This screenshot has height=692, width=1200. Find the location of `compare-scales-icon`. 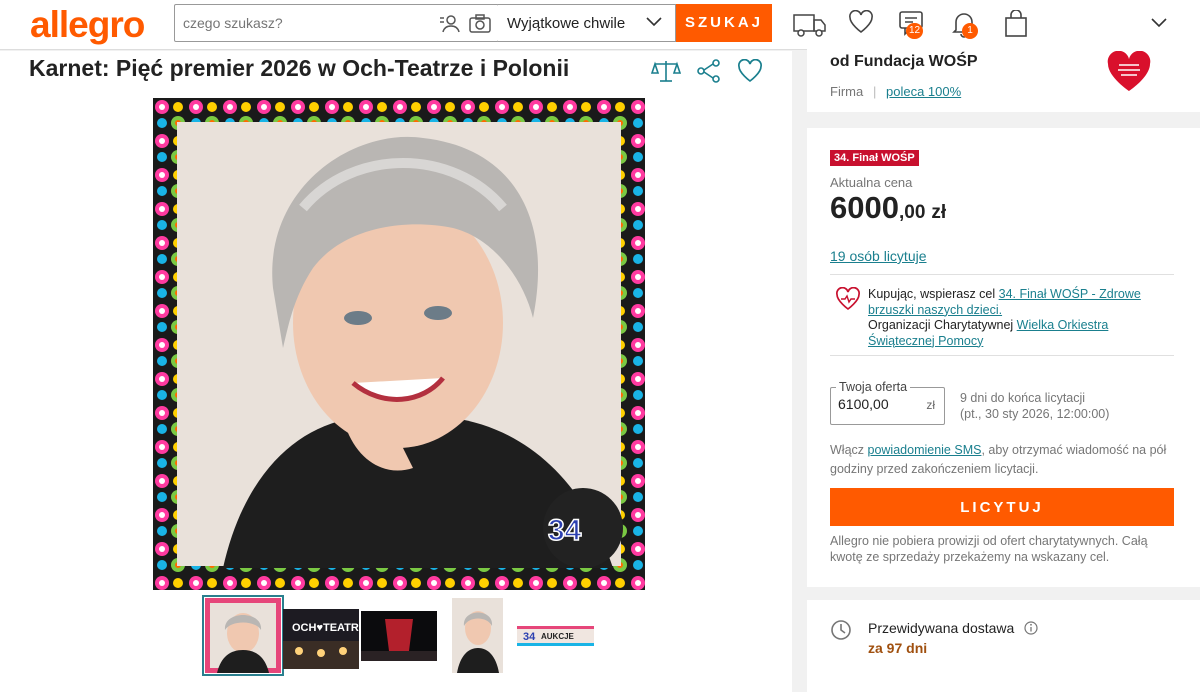

compare-scales-icon is located at coordinates (666, 73).